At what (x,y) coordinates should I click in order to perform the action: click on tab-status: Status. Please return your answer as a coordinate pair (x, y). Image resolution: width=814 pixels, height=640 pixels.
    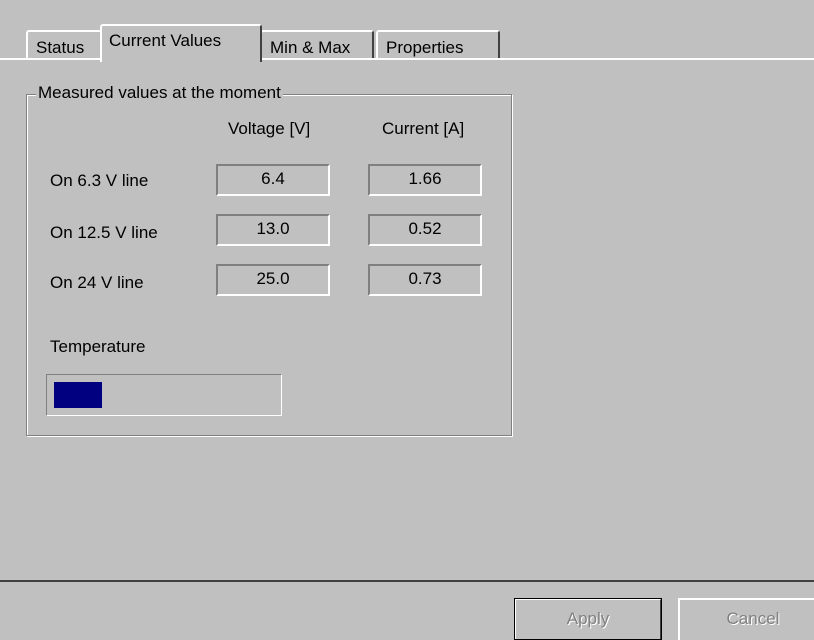
    Looking at the image, I should click on (64, 45).